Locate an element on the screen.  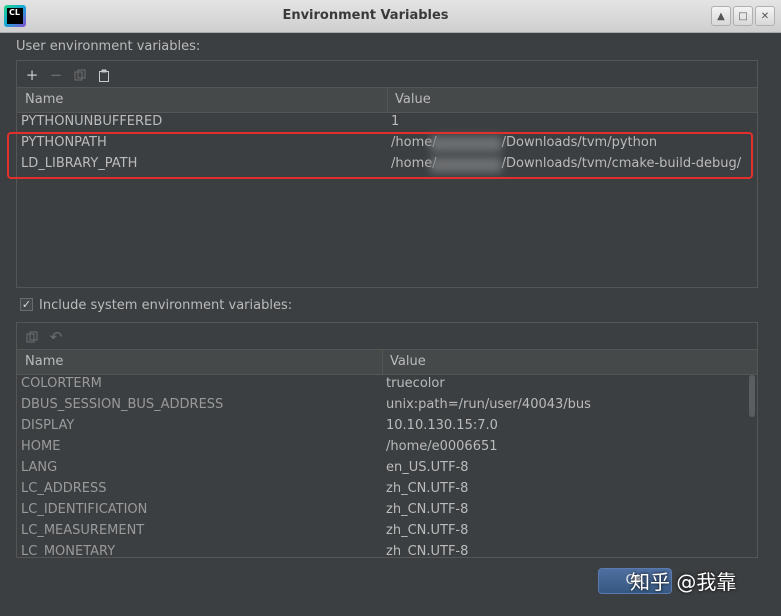
env-name-cell: DBUS_SESSION_BUS_ADDRESS is located at coordinates (122, 404).